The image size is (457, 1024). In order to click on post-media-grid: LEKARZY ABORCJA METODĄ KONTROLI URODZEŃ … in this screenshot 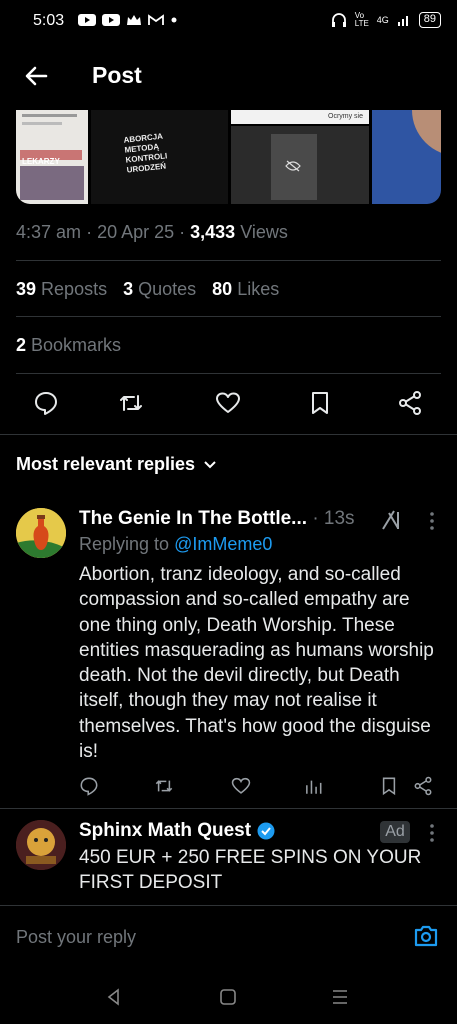, I will do `click(228, 157)`.